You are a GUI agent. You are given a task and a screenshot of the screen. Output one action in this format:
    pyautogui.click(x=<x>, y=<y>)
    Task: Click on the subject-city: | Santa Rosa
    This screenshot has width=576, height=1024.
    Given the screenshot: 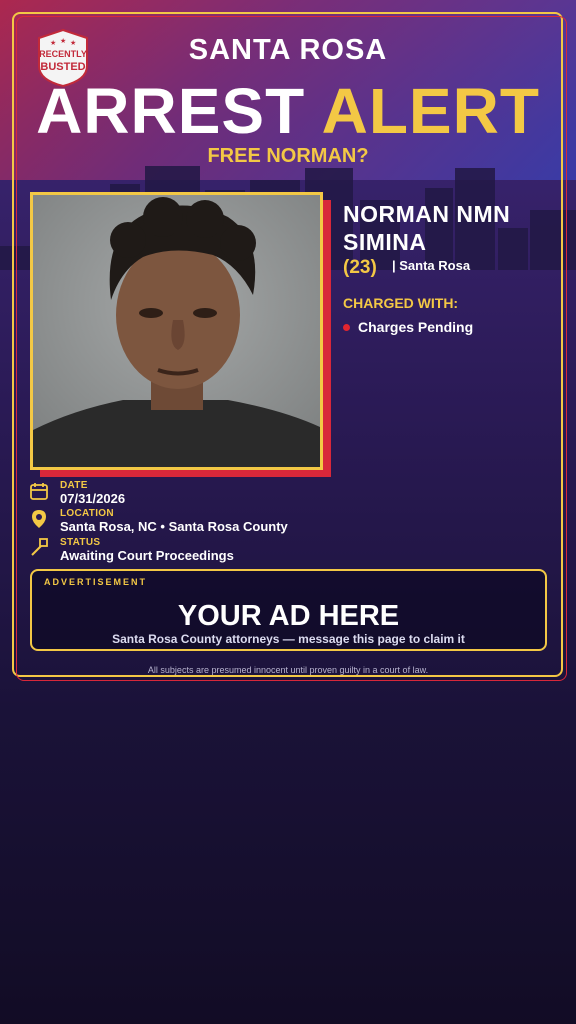 What is the action you would take?
    pyautogui.click(x=431, y=265)
    